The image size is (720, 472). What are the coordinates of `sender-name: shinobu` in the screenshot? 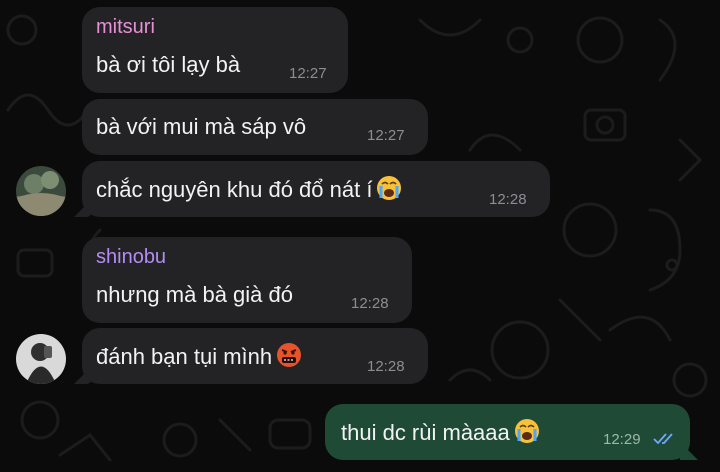 It's located at (131, 257).